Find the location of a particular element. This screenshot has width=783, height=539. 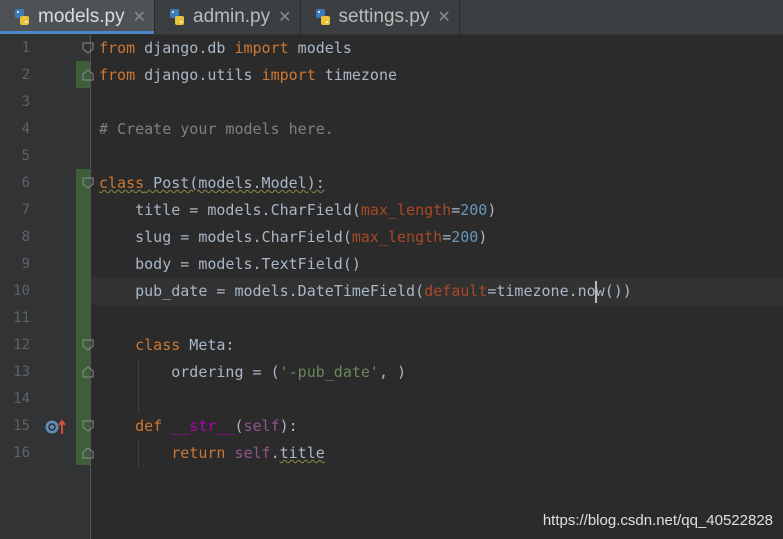

line-number: 5 is located at coordinates (25, 156).